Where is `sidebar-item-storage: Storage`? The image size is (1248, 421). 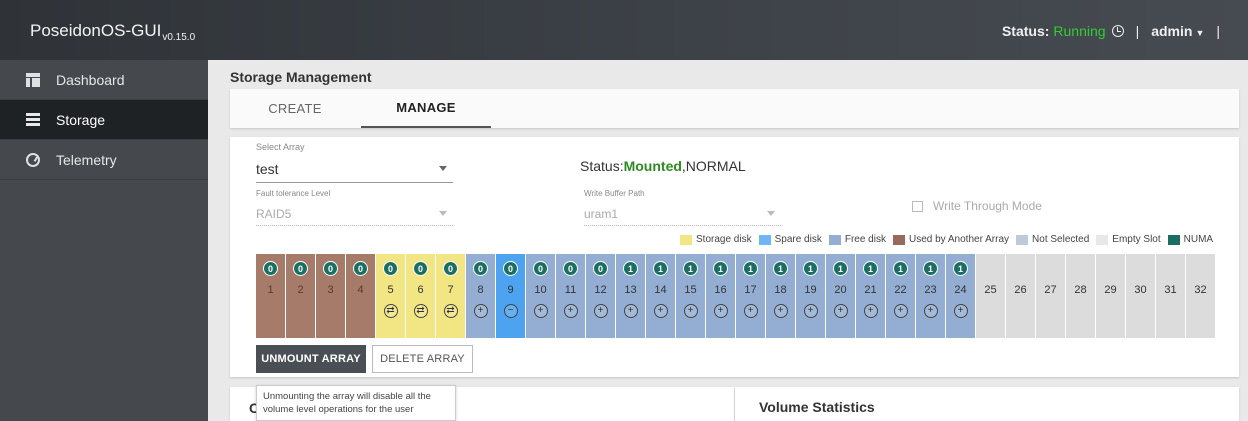 sidebar-item-storage: Storage is located at coordinates (104, 120).